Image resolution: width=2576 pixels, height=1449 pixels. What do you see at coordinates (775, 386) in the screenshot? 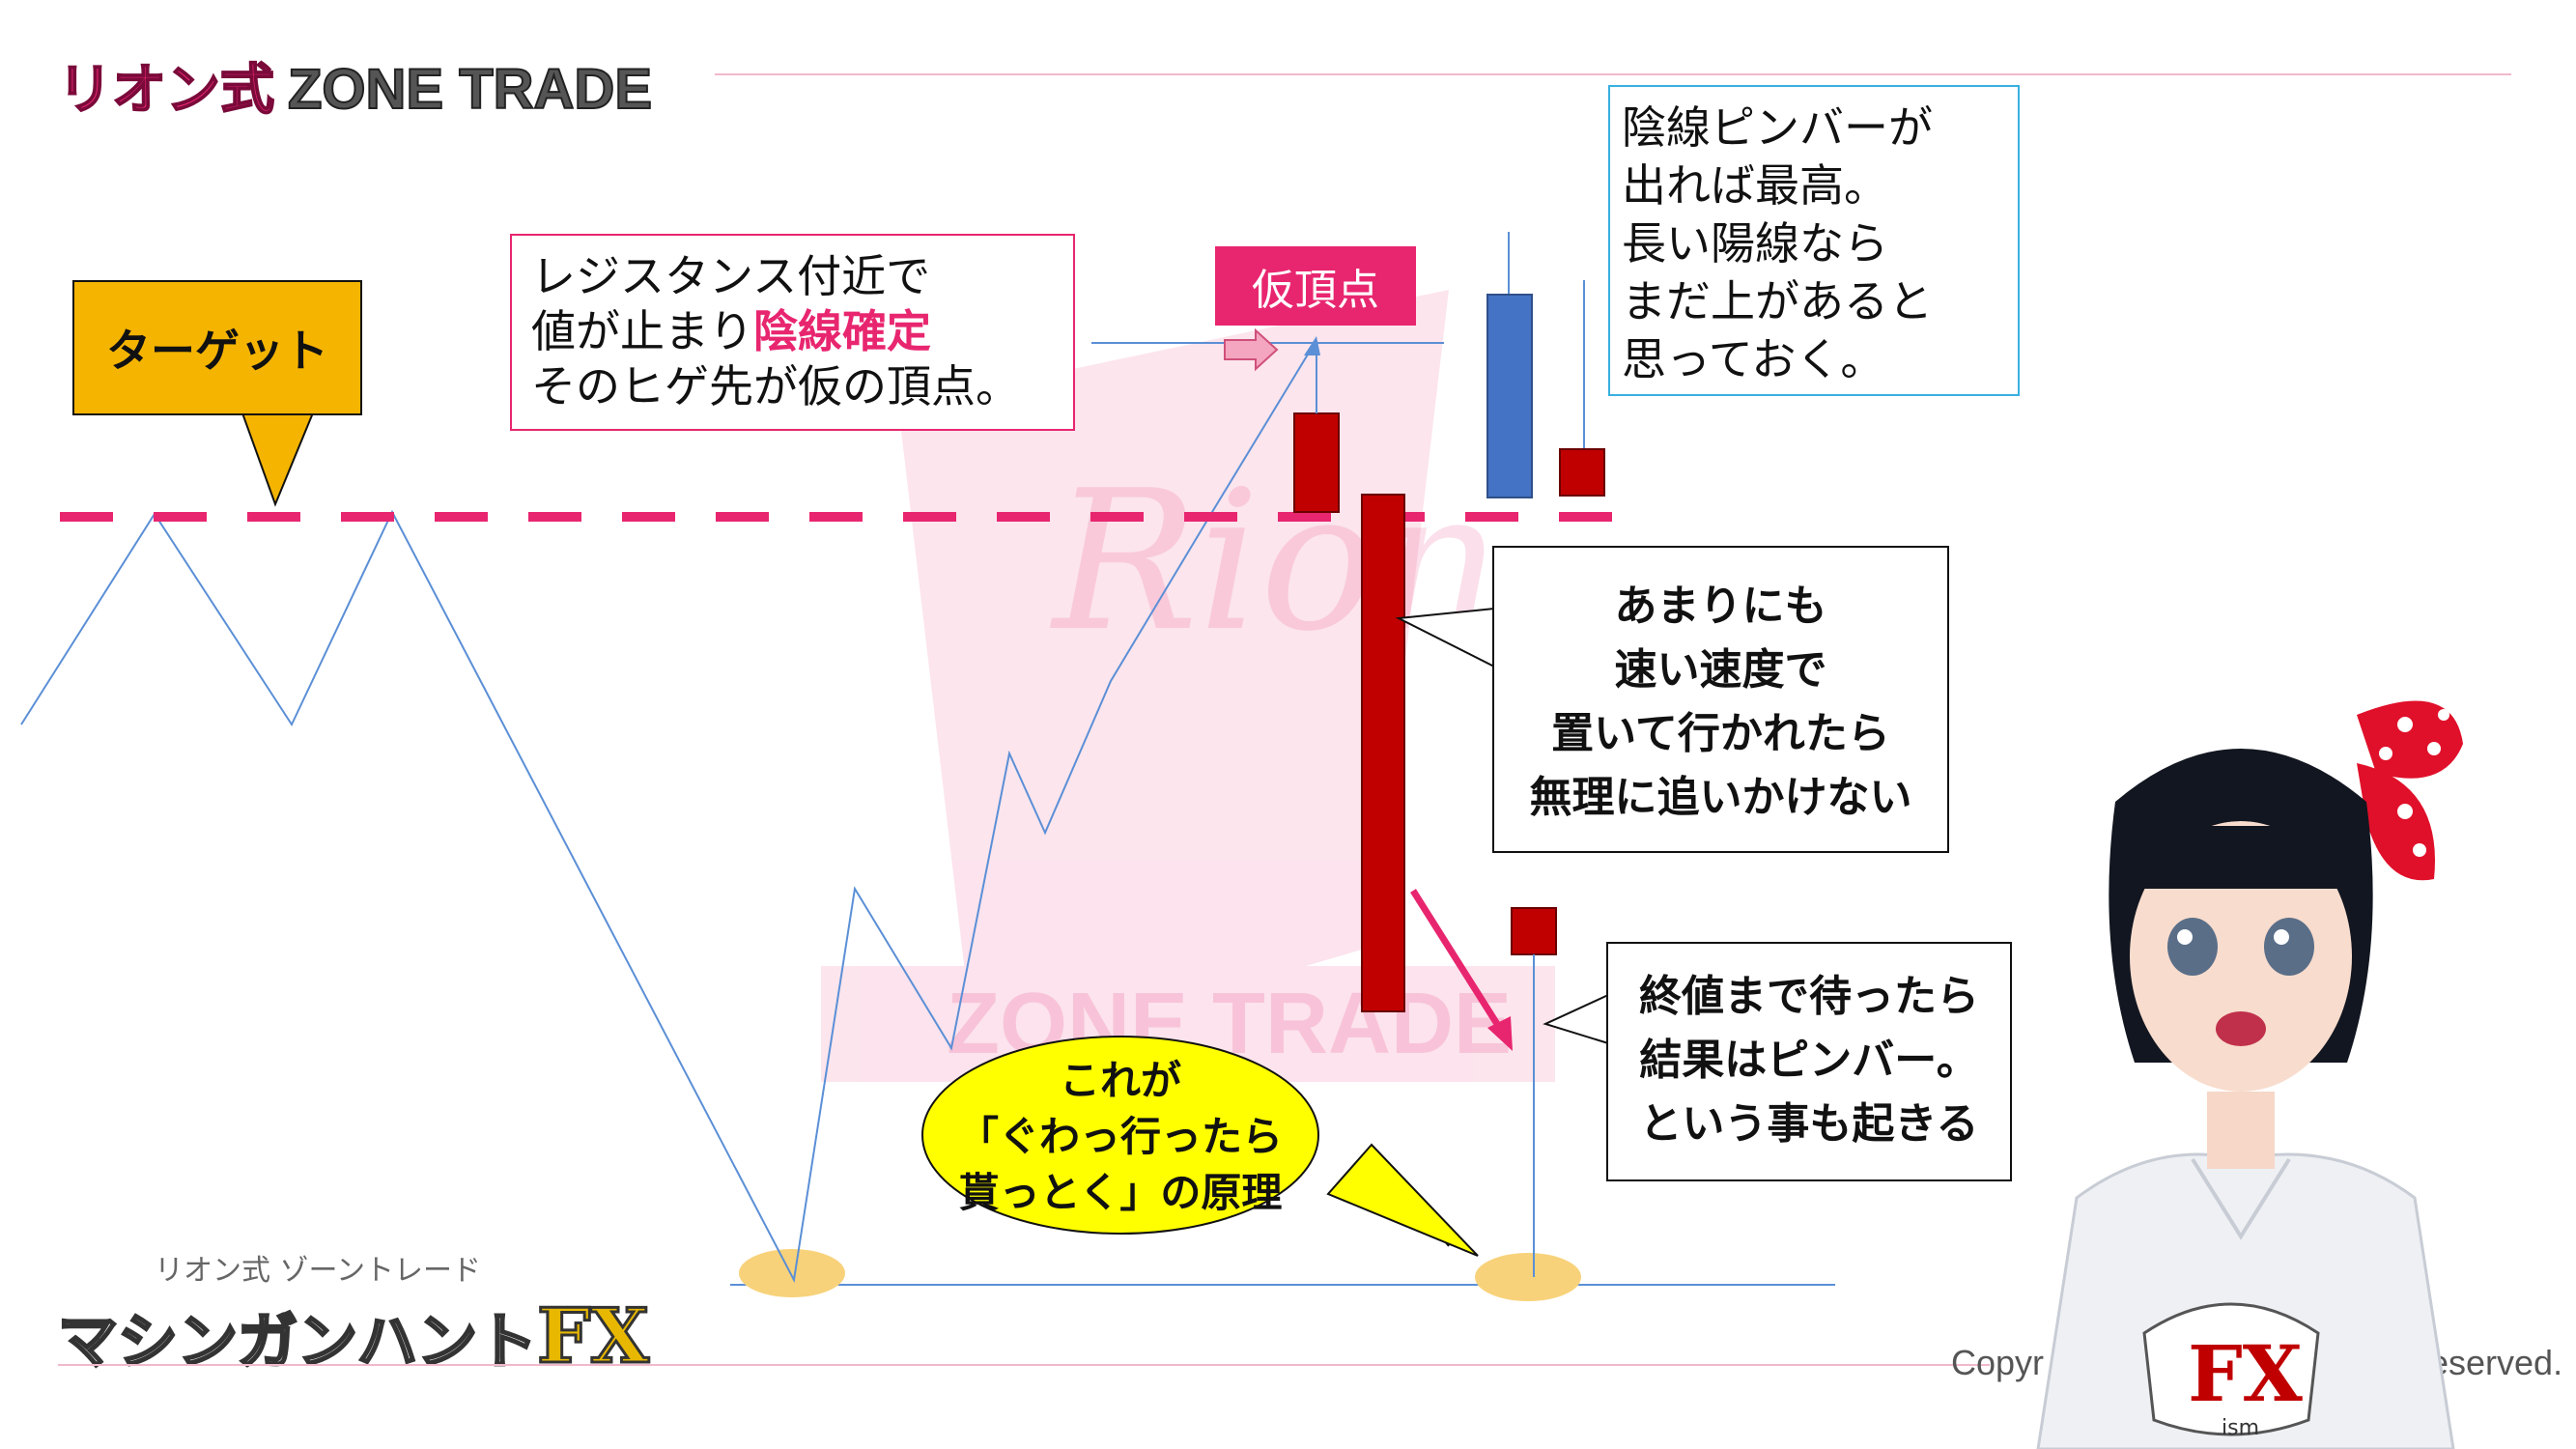
I see `resistance-note-line-3: そのヒゲ先が仮の頂点。` at bounding box center [775, 386].